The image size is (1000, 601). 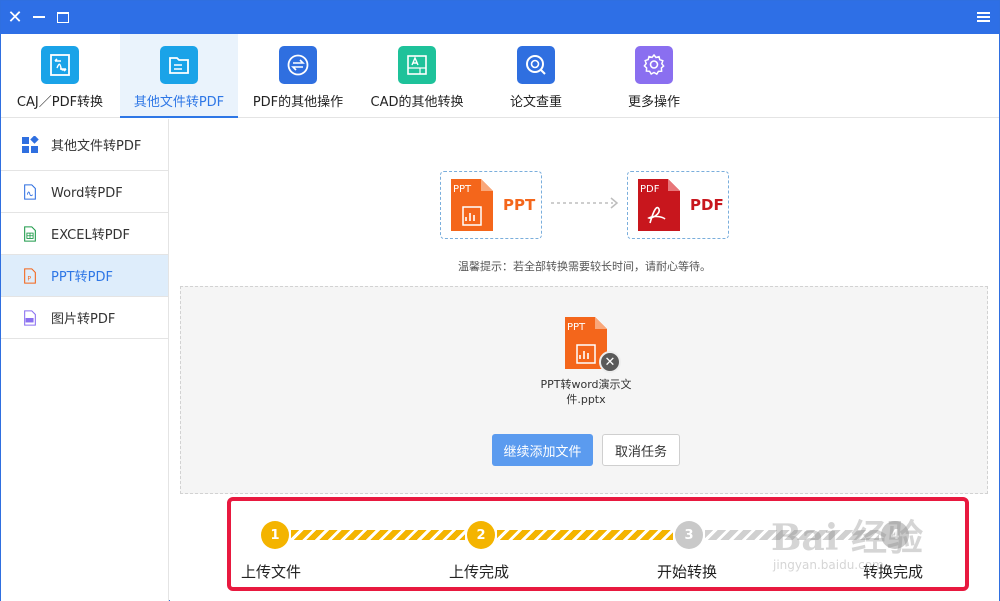 What do you see at coordinates (689, 535) in the screenshot?
I see `step-3-circle: 3` at bounding box center [689, 535].